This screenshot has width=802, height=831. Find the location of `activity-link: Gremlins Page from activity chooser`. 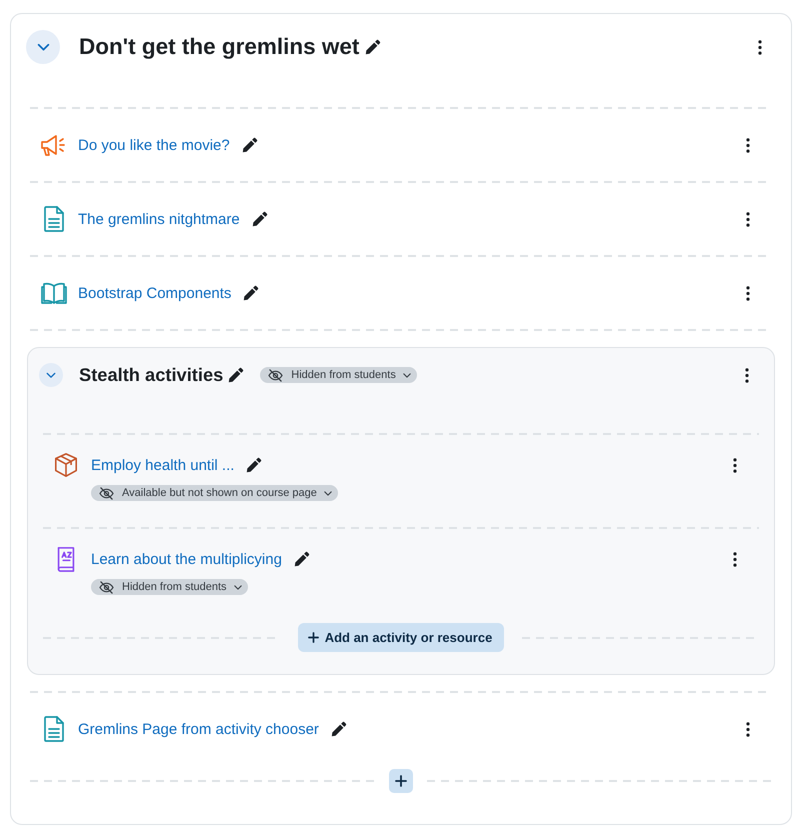

activity-link: Gremlins Page from activity chooser is located at coordinates (198, 729).